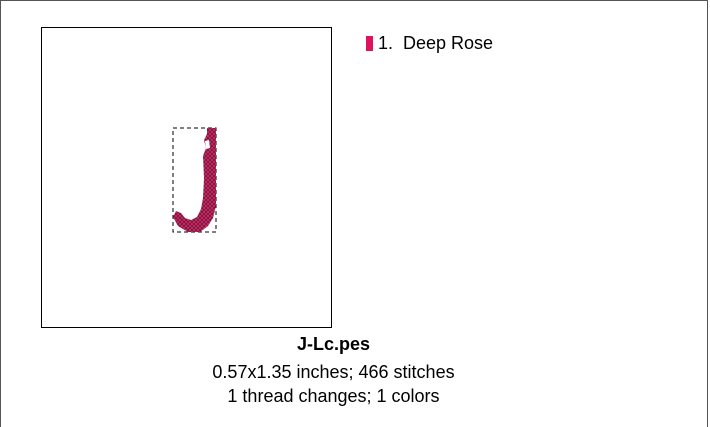 The image size is (710, 427). What do you see at coordinates (369, 43) in the screenshot?
I see `thread-color-swatch` at bounding box center [369, 43].